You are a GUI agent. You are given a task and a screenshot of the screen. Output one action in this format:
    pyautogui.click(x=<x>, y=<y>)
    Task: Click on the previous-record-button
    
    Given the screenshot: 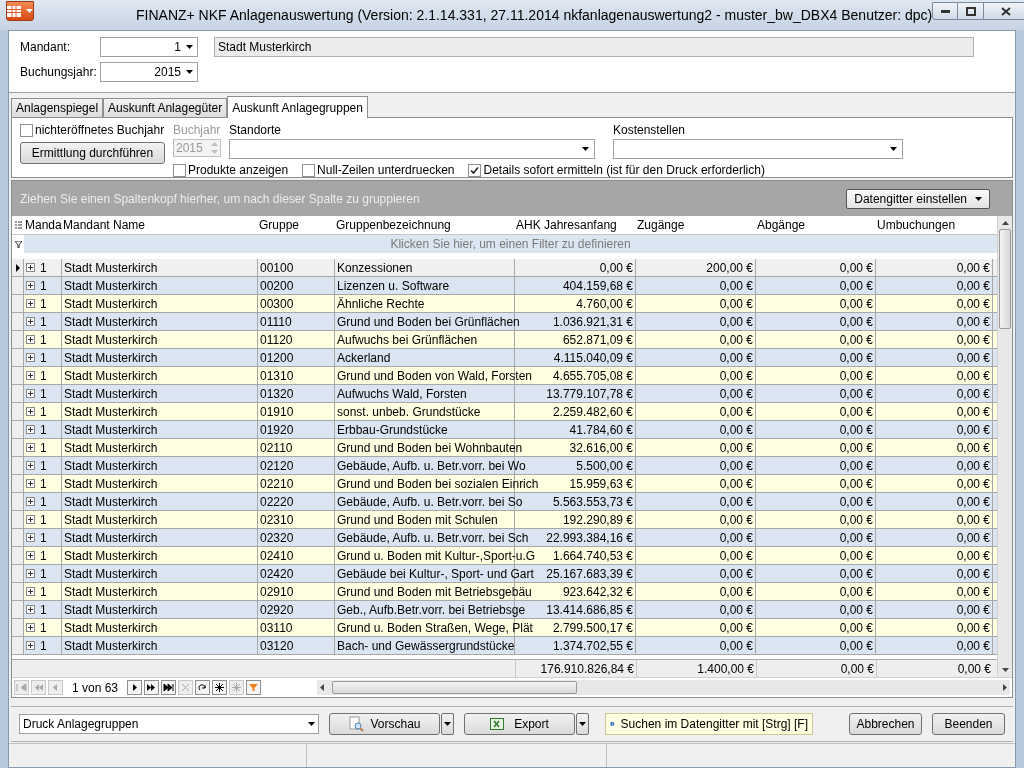 What is the action you would take?
    pyautogui.click(x=55, y=687)
    